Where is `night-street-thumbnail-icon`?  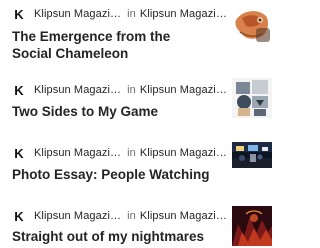
night-street-thumbnail-icon is located at coordinates (252, 155).